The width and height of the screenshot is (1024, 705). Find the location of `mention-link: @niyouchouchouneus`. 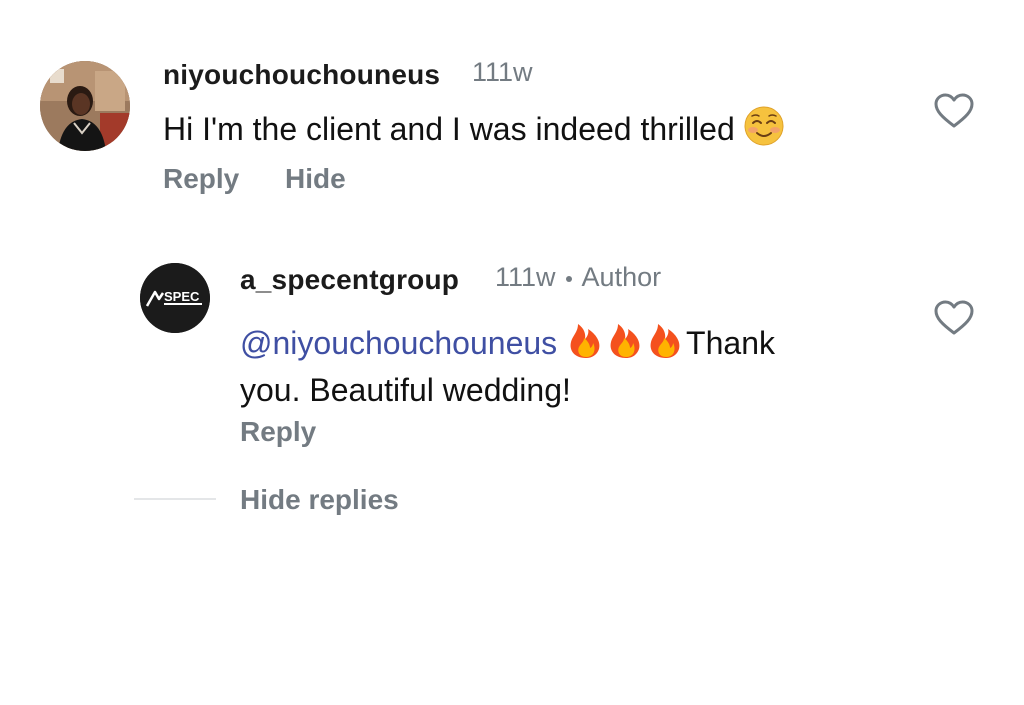

mention-link: @niyouchouchouneus is located at coordinates (398, 343).